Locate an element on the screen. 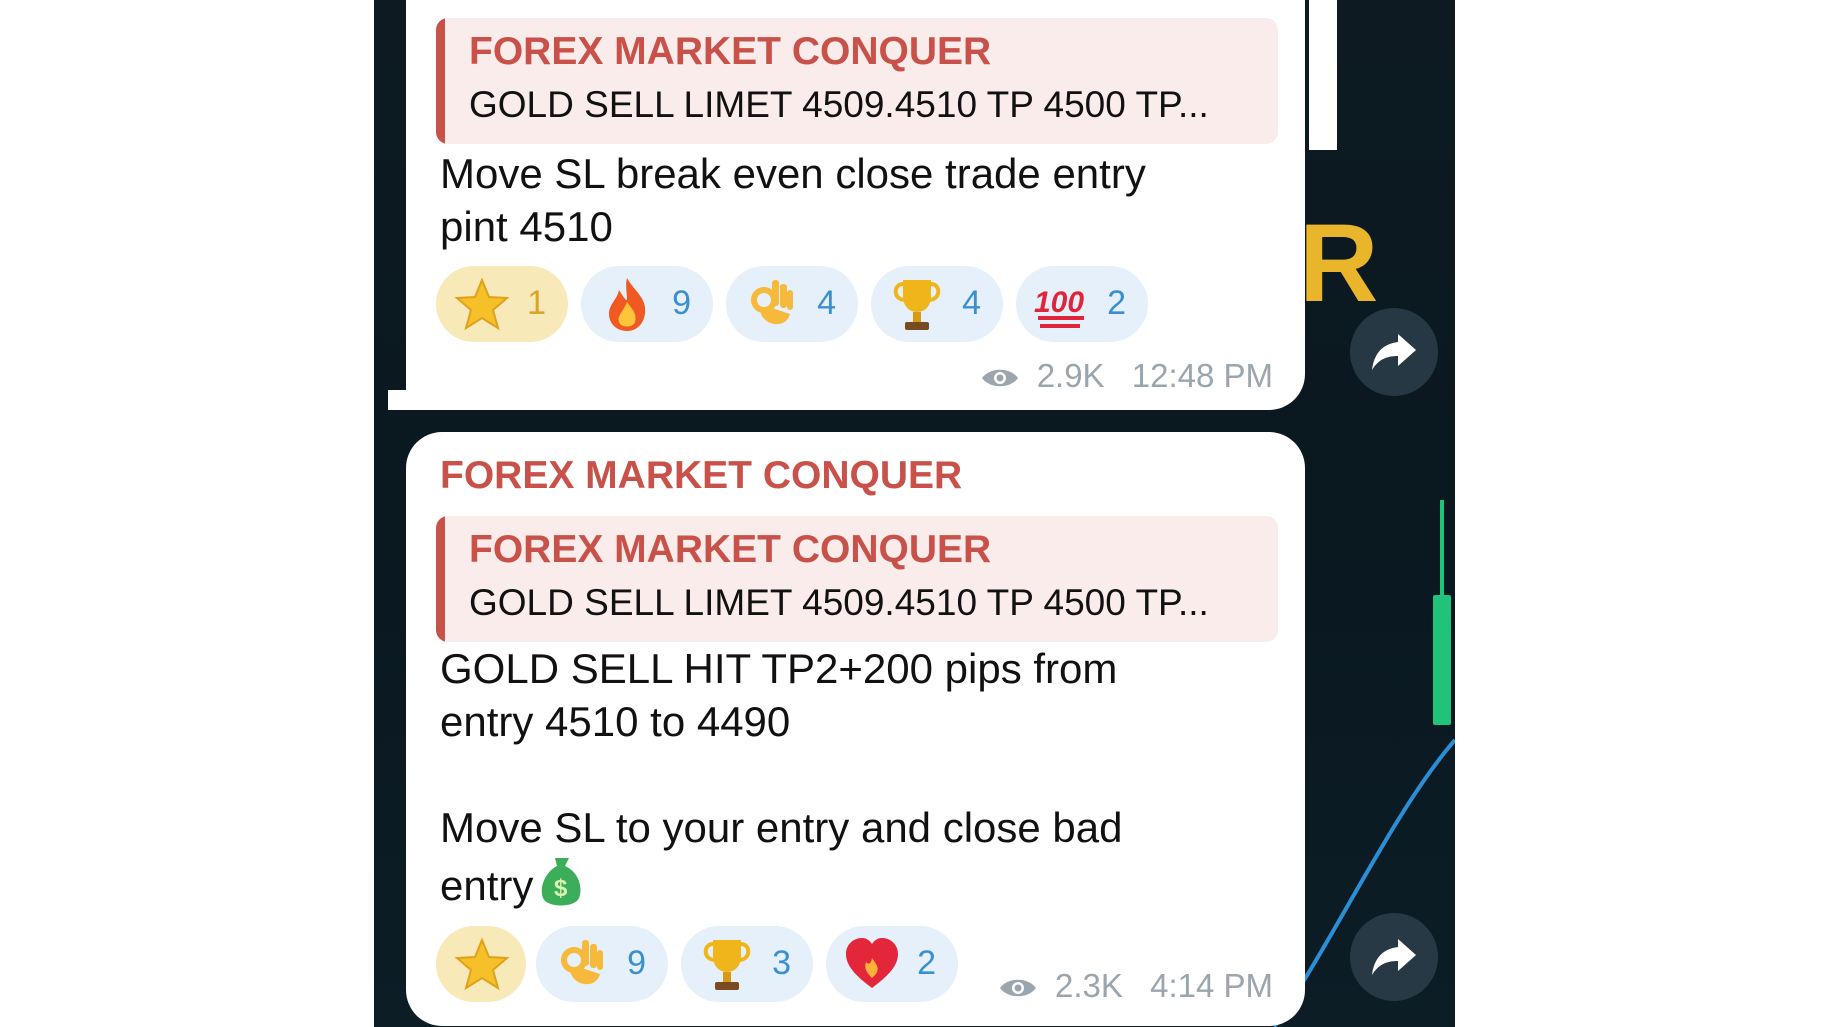 This screenshot has height=1027, width=1827. reaction-trophy: 3 is located at coordinates (747, 964).